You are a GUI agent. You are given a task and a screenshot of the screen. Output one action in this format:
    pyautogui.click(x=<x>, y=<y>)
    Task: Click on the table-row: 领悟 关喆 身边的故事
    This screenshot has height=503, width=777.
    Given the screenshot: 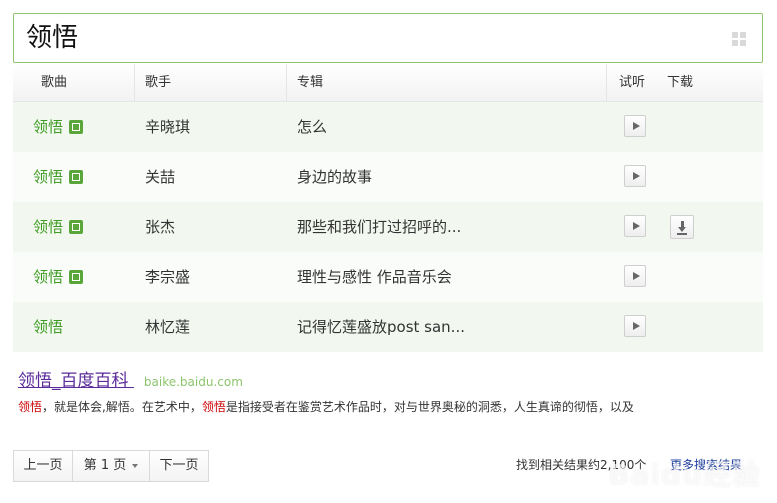 What is the action you would take?
    pyautogui.click(x=388, y=177)
    